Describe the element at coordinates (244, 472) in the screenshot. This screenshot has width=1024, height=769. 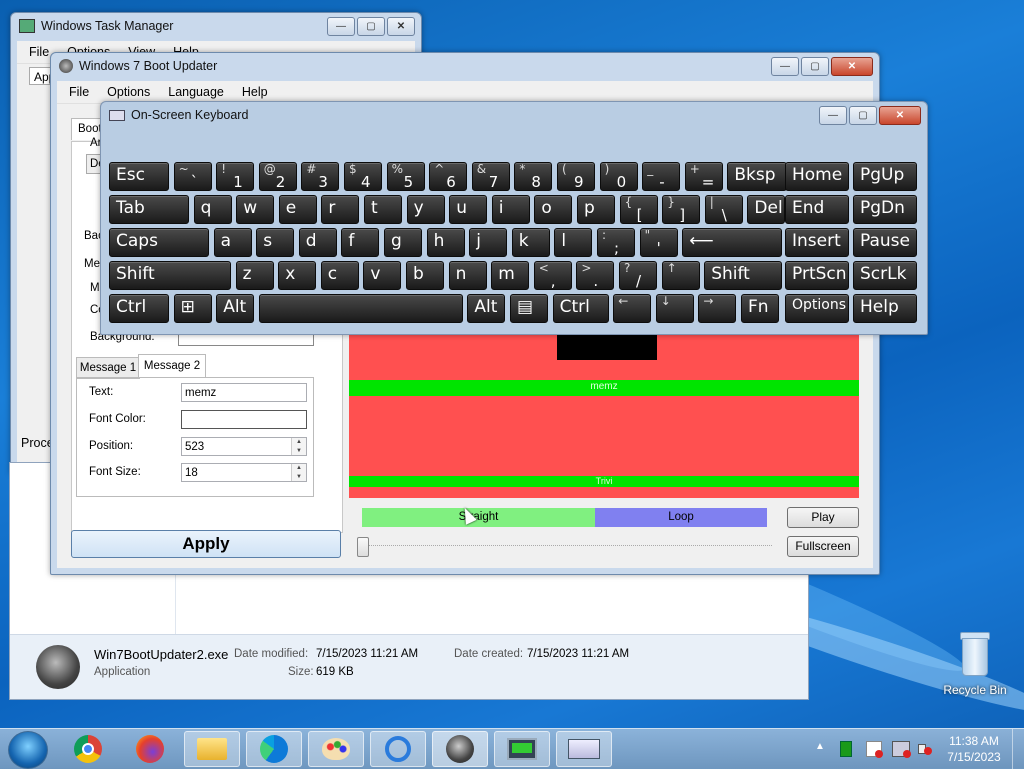
I see `font-size-spinner: 18 ▲ ▼` at that location.